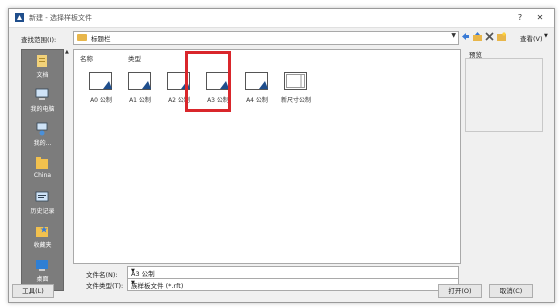 This screenshot has height=308, width=560. Describe the element at coordinates (33, 291) in the screenshot. I see `tools-button: 工具(L)` at that location.